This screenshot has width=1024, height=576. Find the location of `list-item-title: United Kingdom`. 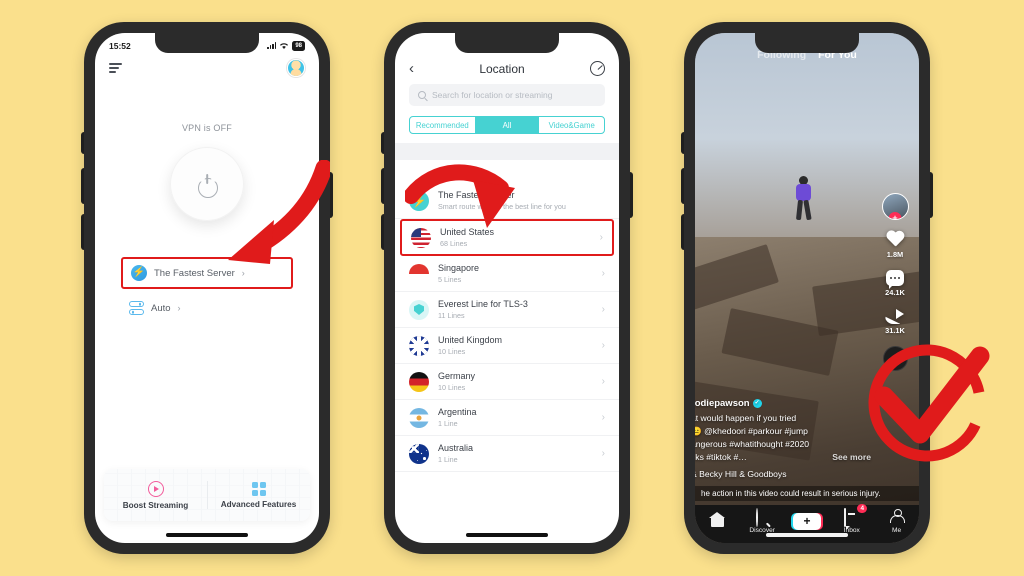

list-item-title: United Kingdom is located at coordinates (470, 340).